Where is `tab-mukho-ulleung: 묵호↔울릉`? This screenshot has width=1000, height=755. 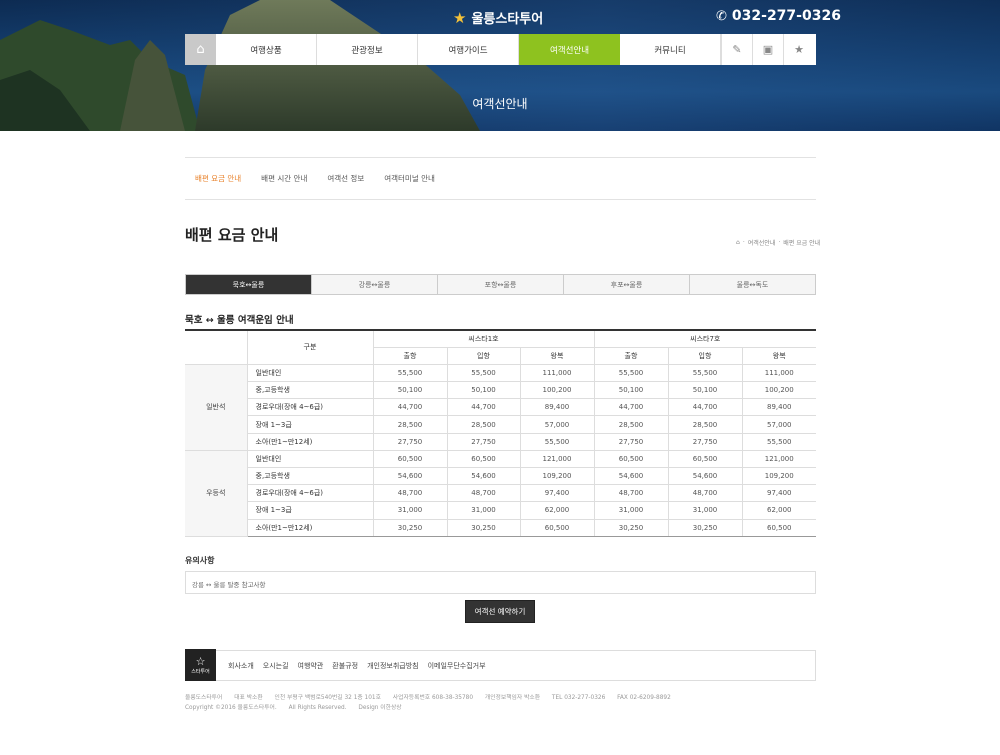 tab-mukho-ulleung: 묵호↔울릉 is located at coordinates (249, 284).